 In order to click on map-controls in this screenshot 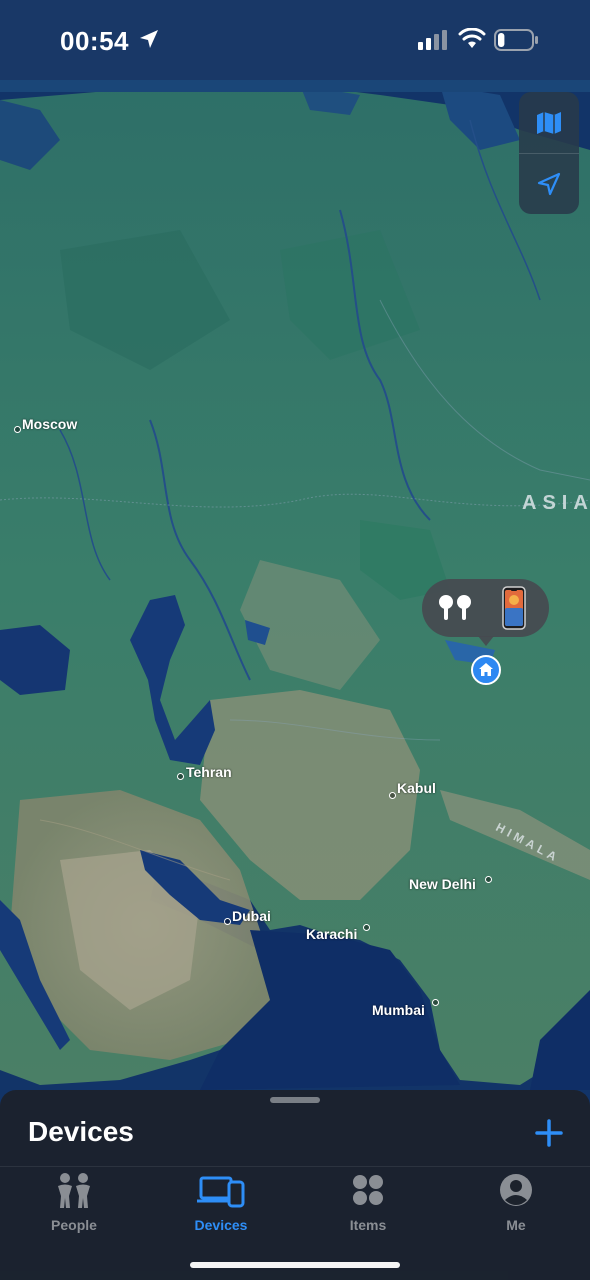, I will do `click(549, 153)`.